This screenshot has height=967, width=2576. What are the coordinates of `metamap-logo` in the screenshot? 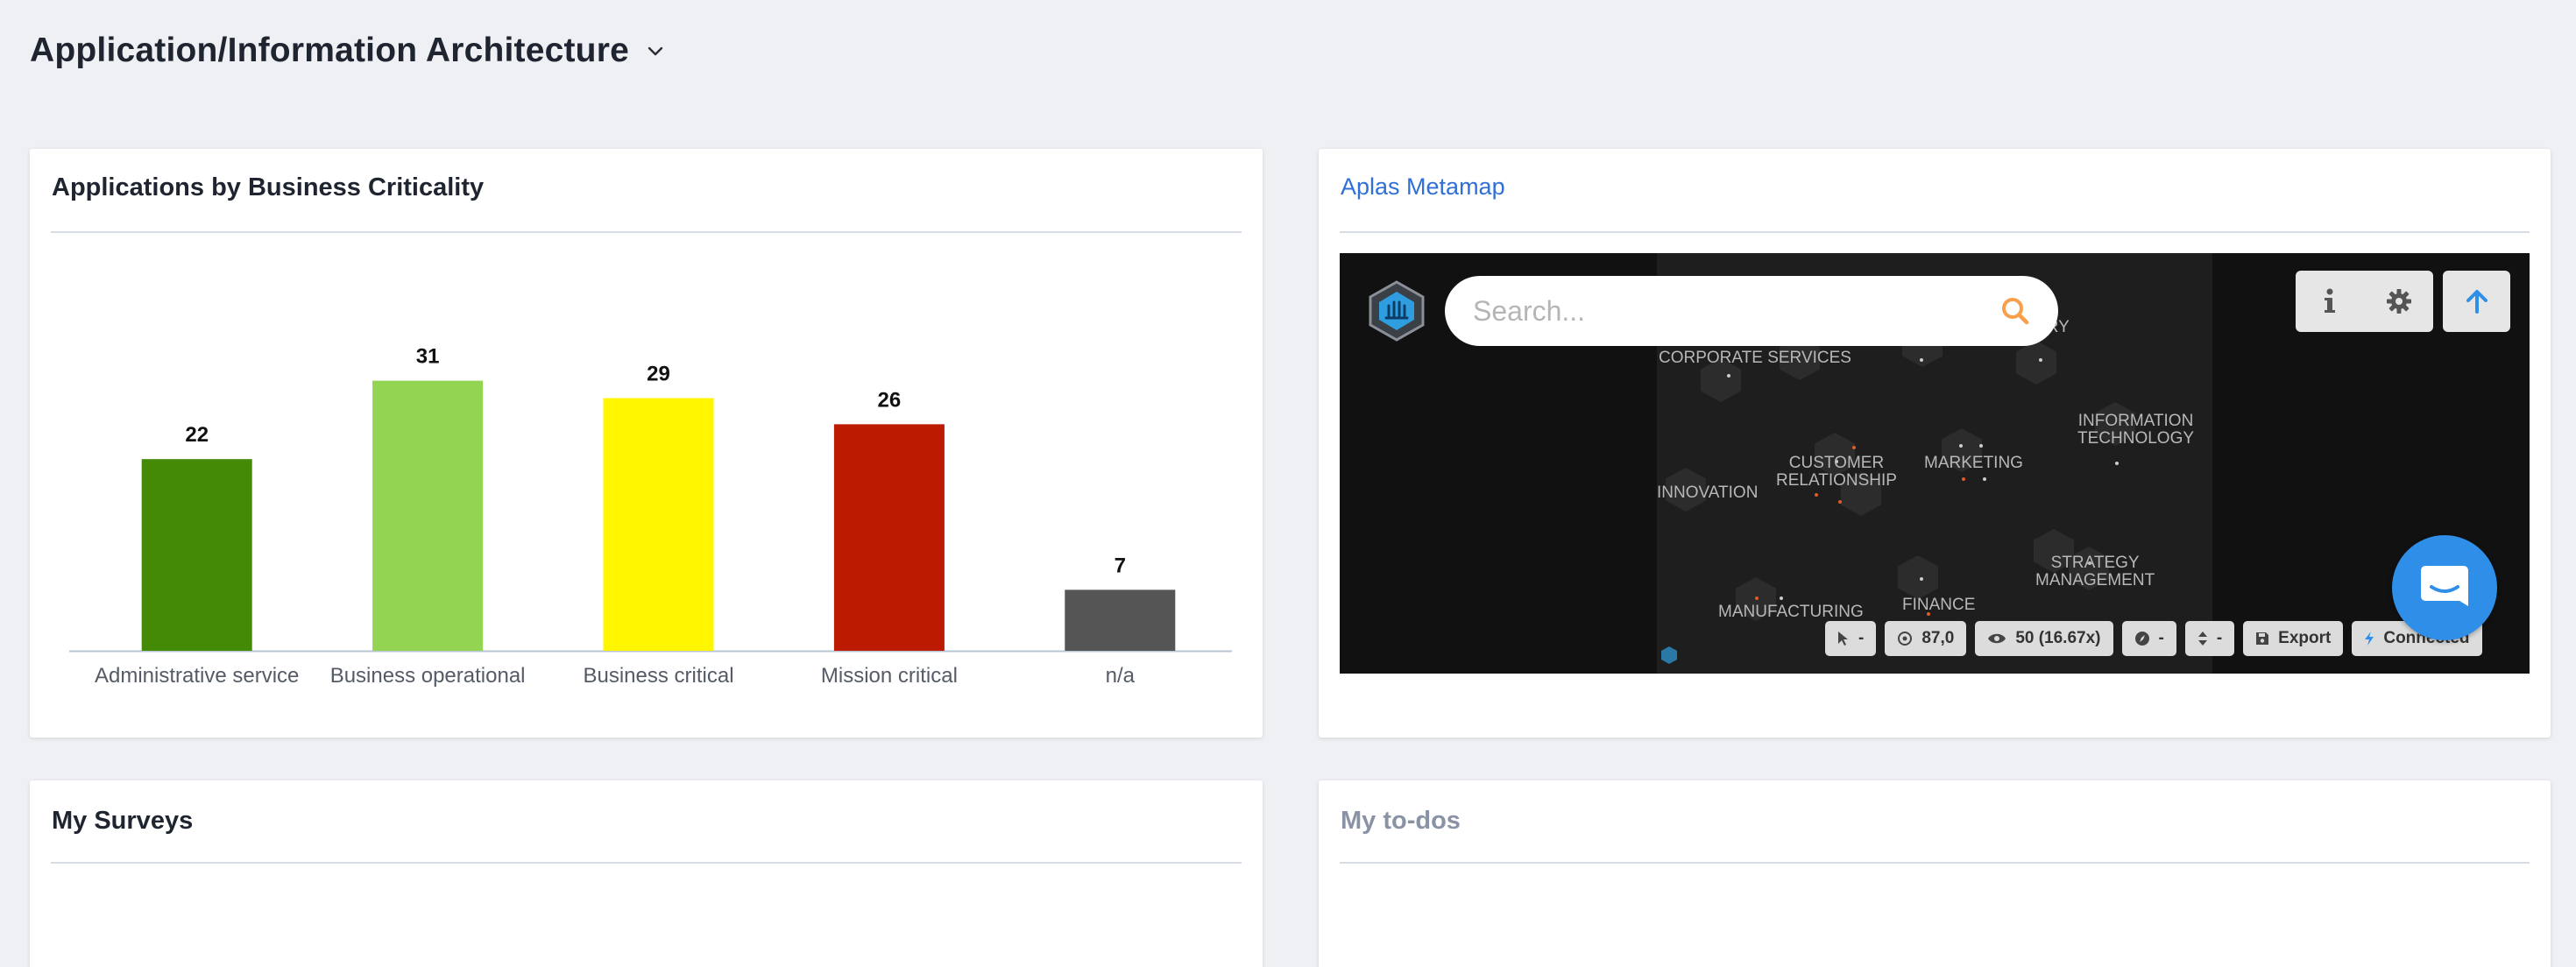 It's located at (1397, 310).